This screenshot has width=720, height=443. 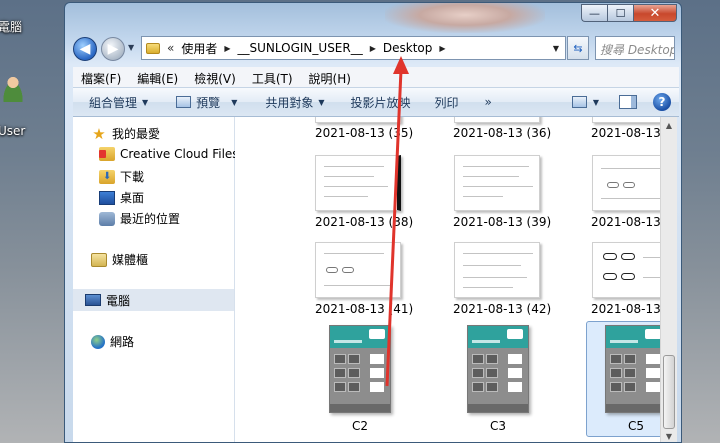 I want to click on nav-recent: 最近的位置, so click(x=139, y=218).